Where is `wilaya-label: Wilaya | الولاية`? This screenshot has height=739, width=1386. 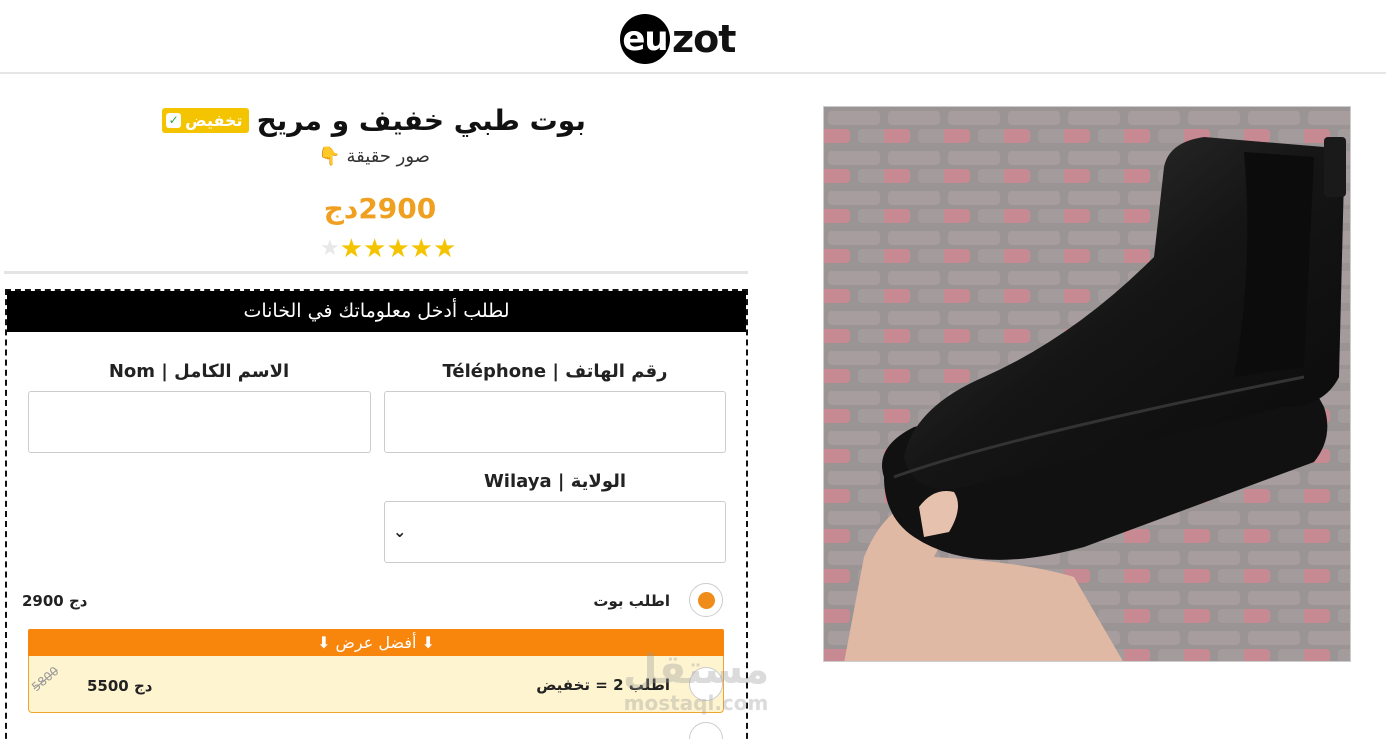 wilaya-label: Wilaya | الولاية is located at coordinates (555, 481).